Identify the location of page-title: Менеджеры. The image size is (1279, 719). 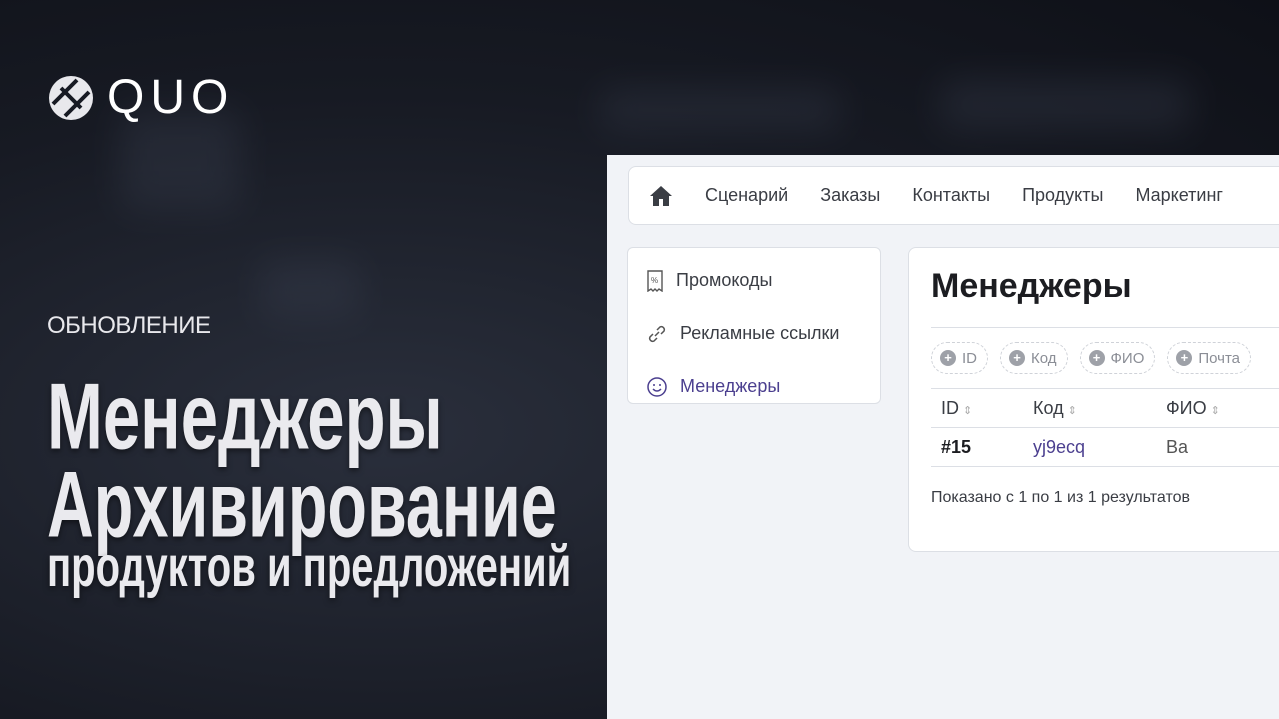
(1031, 286).